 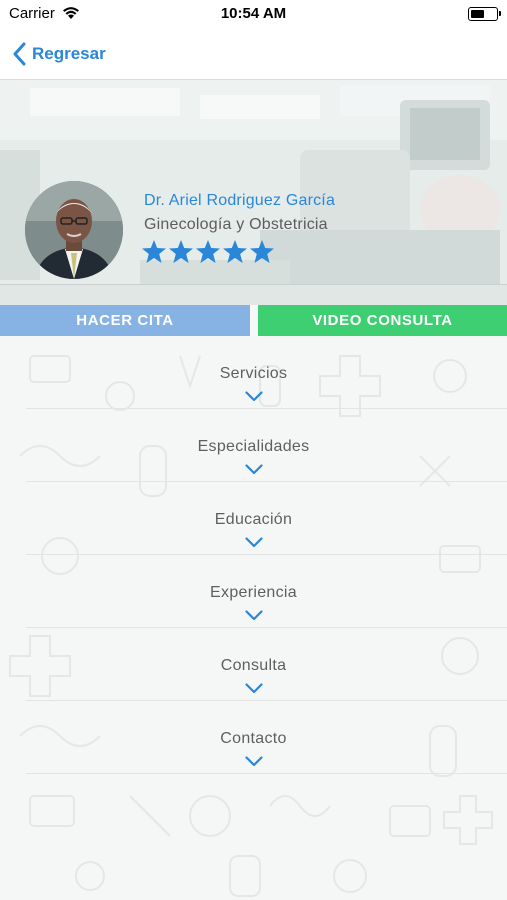 What do you see at coordinates (69, 53) in the screenshot?
I see `back-label: Regresar` at bounding box center [69, 53].